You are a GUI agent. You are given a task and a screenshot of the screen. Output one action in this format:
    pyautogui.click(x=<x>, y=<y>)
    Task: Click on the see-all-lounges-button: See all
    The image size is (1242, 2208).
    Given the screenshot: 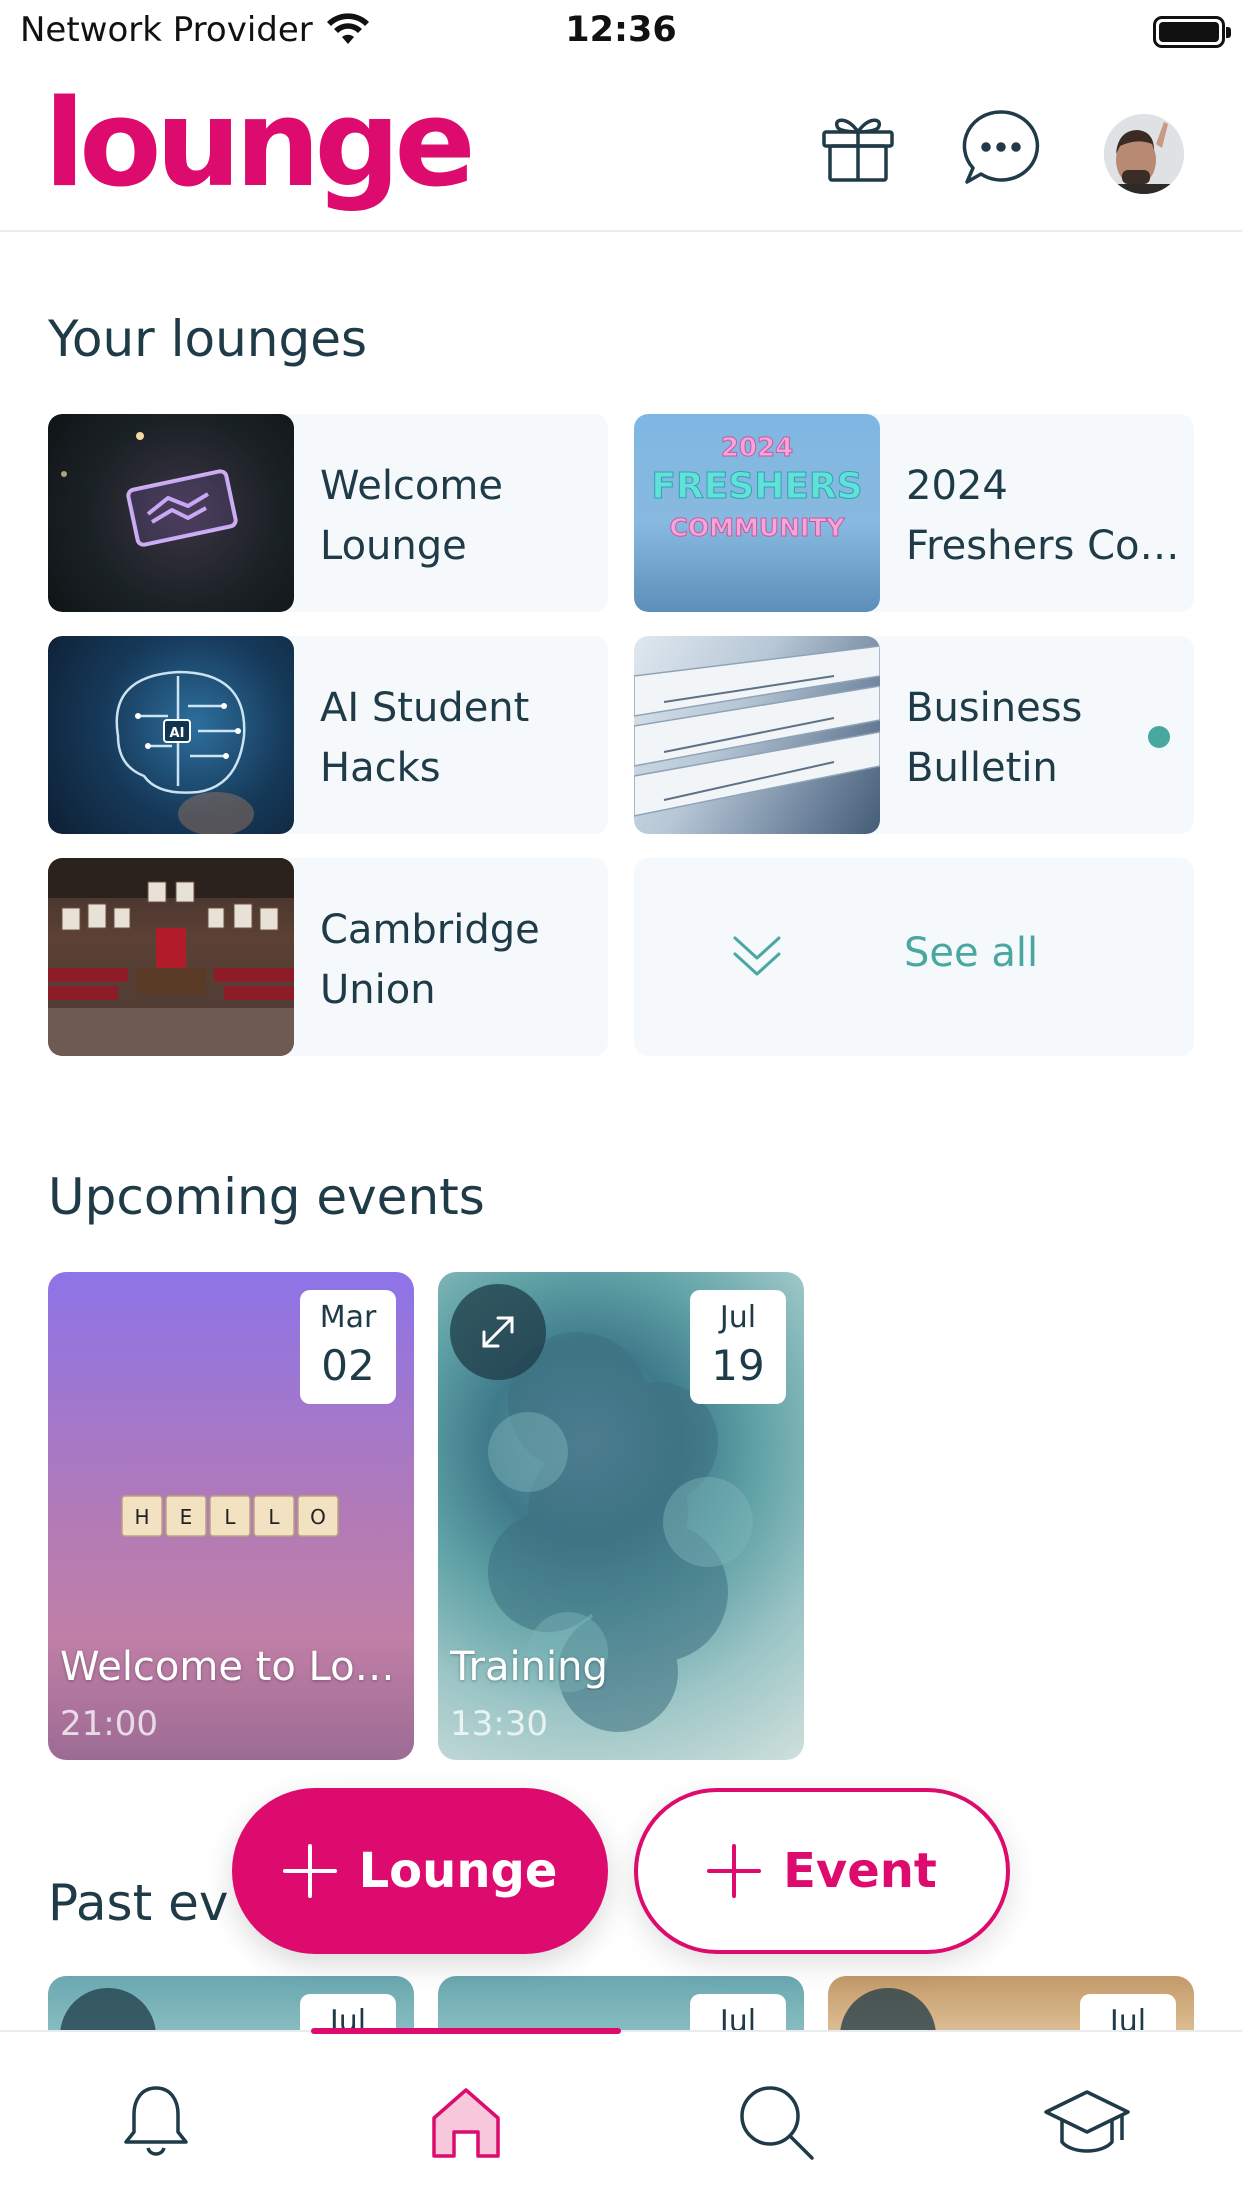 What is the action you would take?
    pyautogui.click(x=914, y=957)
    